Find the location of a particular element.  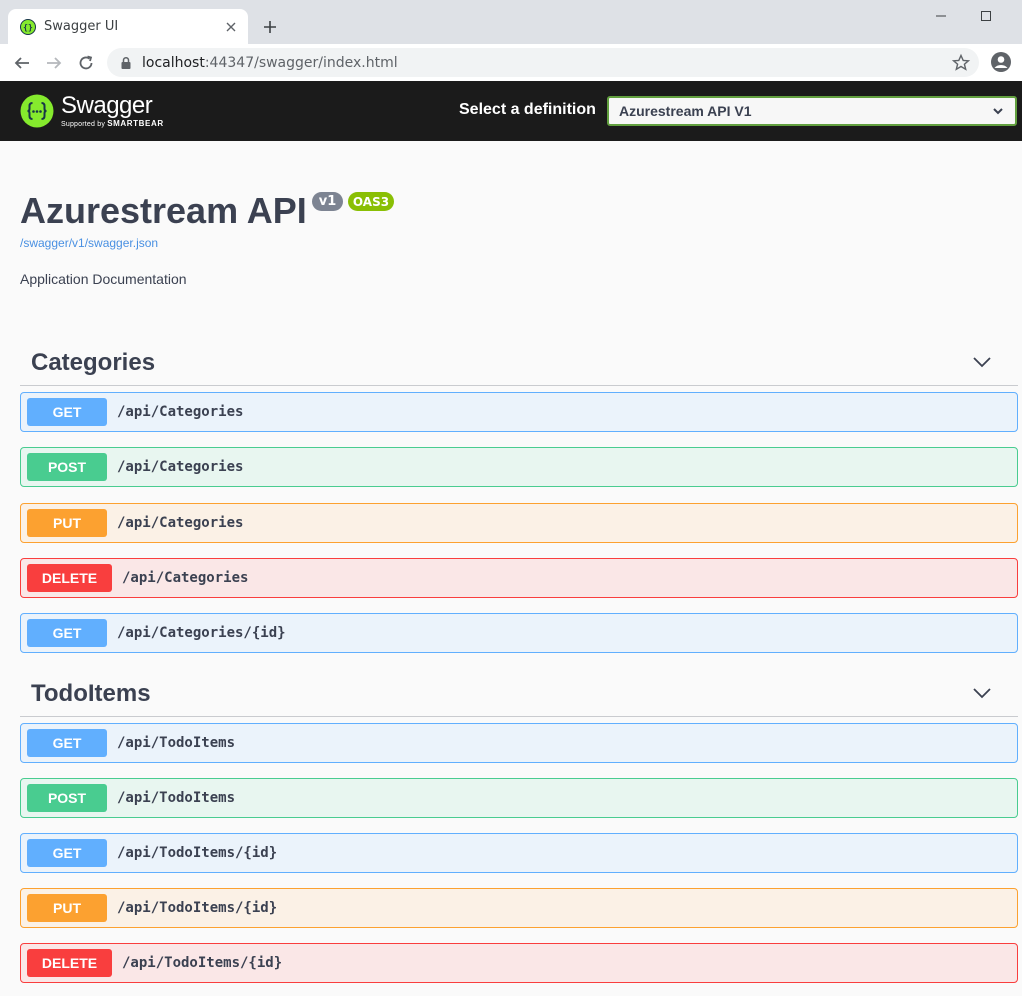

definition-select: Azurestream API V1 is located at coordinates (812, 111).